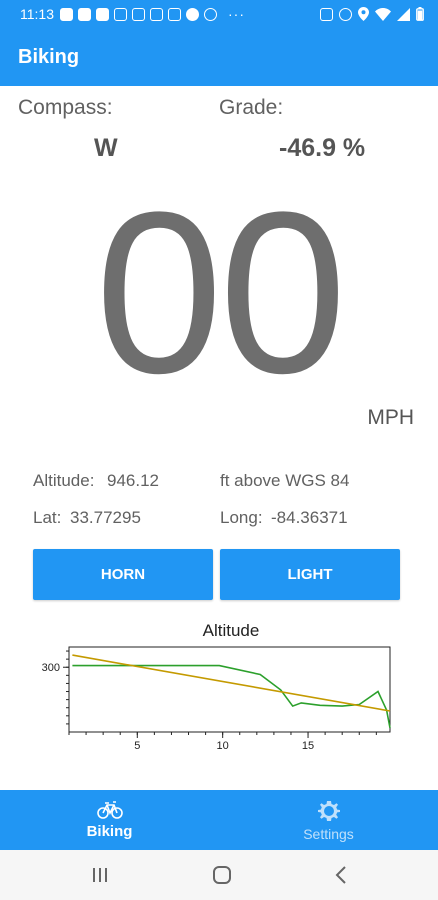 The height and width of the screenshot is (900, 438). Describe the element at coordinates (109, 831) in the screenshot. I see `nav-label-biking: Biking` at that location.